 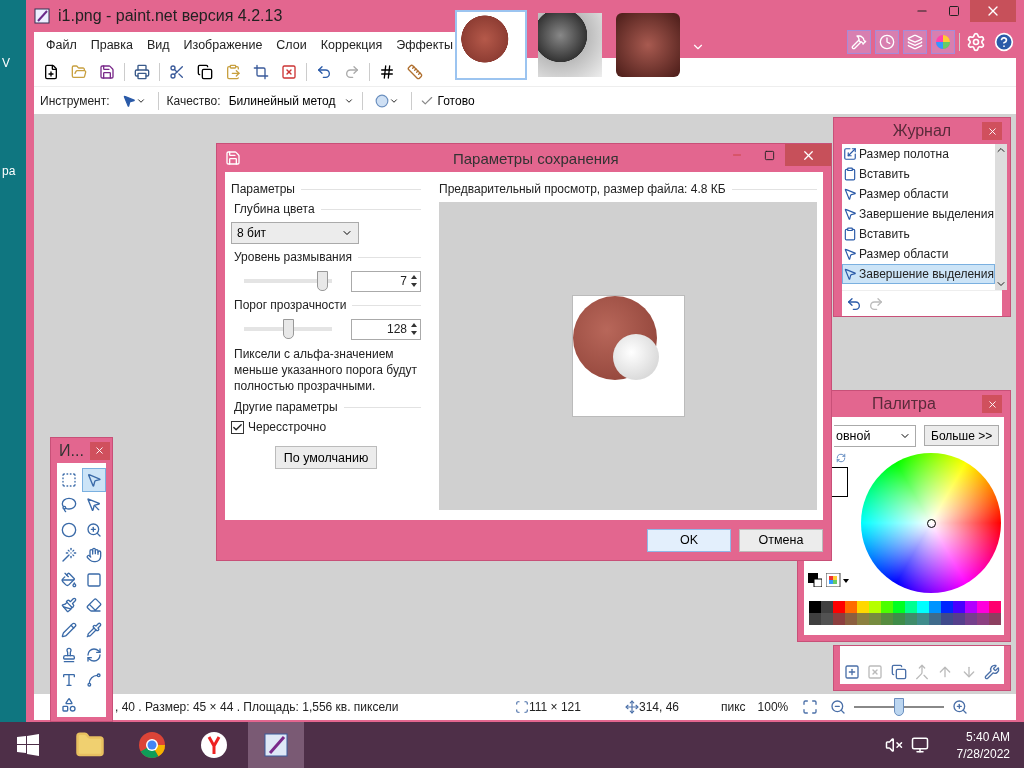 I want to click on network-icon, so click(x=919, y=745).